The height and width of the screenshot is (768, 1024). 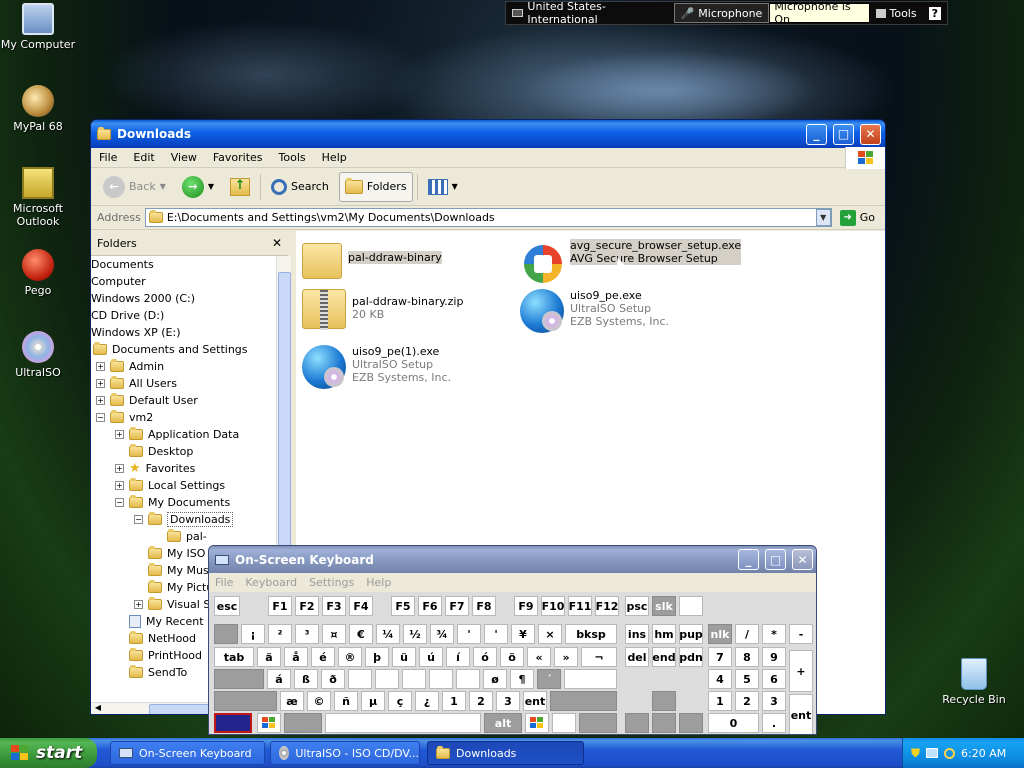 I want to click on key: F2, so click(x=307, y=606).